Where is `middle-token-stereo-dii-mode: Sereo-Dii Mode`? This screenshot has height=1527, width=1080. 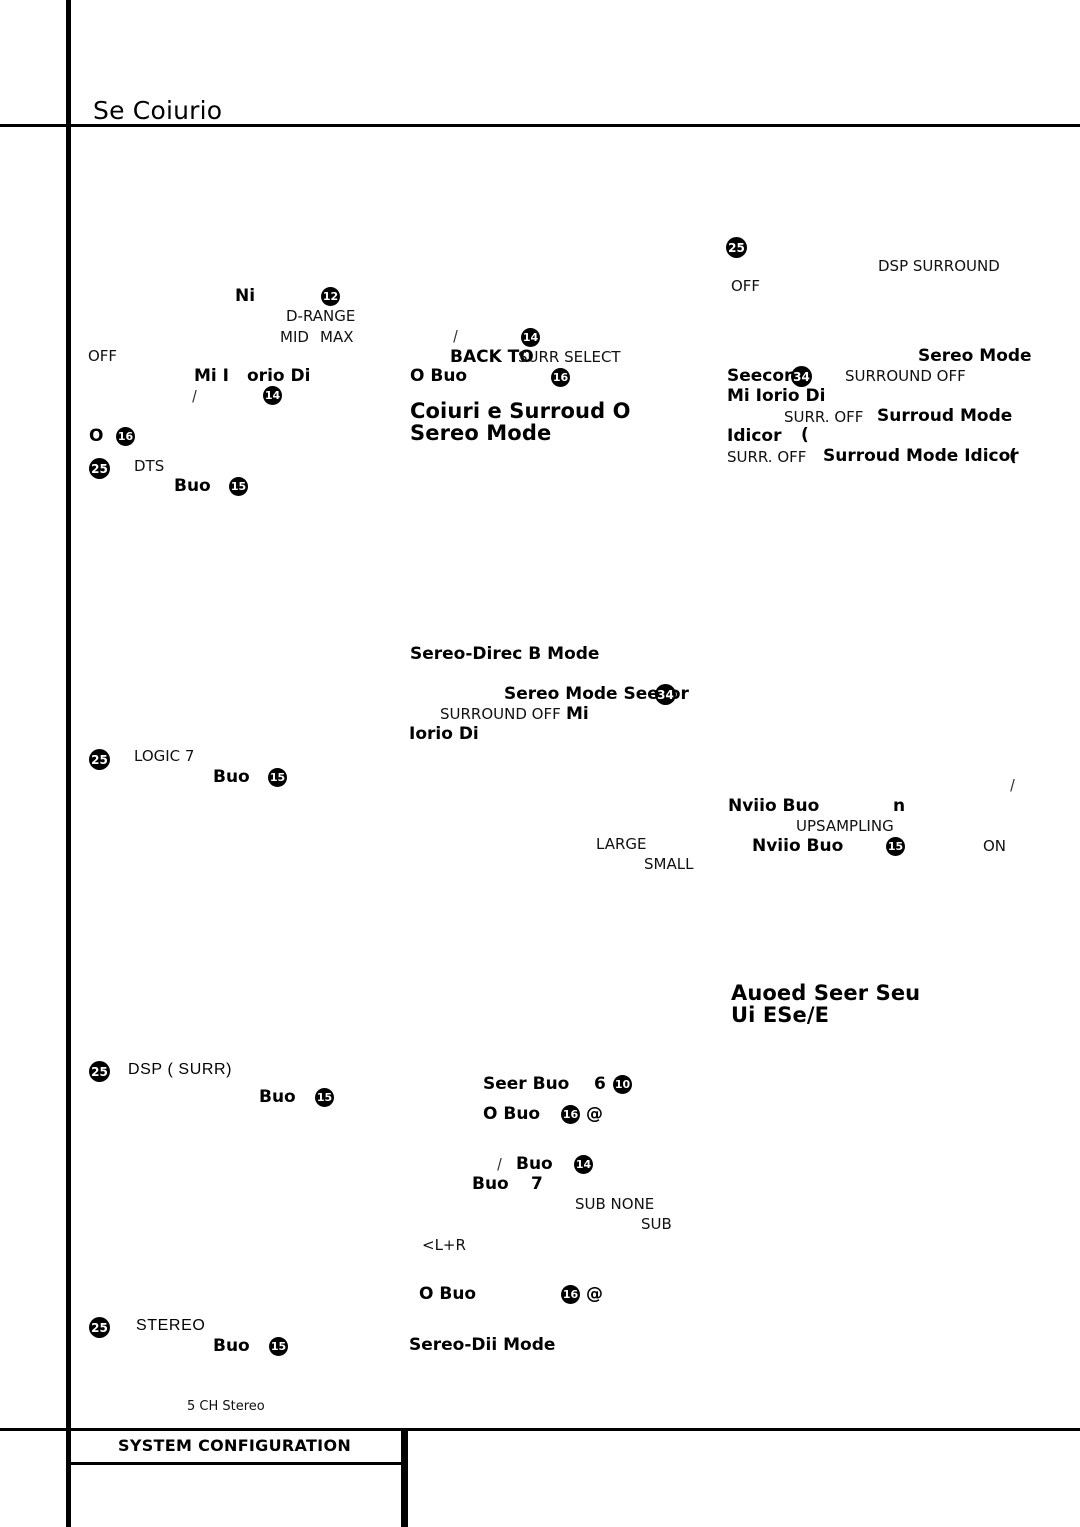 middle-token-stereo-dii-mode: Sereo-Dii Mode is located at coordinates (482, 1345).